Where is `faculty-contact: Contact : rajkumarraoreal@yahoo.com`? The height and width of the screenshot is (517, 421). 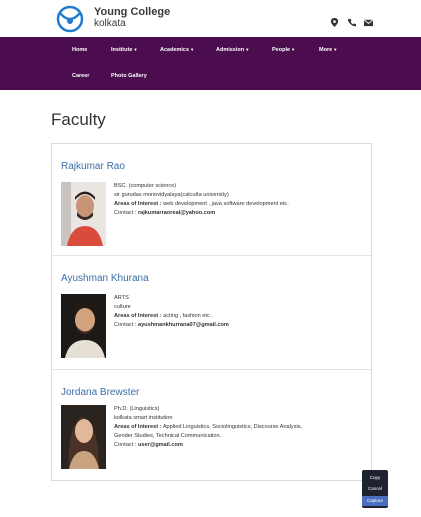
faculty-contact: Contact : rajkumarraoreal@yahoo.com is located at coordinates (201, 213).